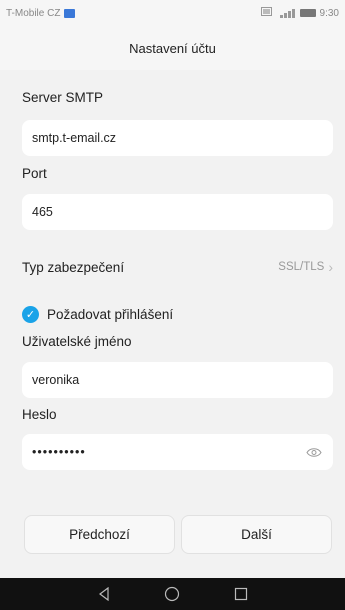 The height and width of the screenshot is (610, 345). What do you see at coordinates (286, 13) in the screenshot?
I see `signal-icon` at bounding box center [286, 13].